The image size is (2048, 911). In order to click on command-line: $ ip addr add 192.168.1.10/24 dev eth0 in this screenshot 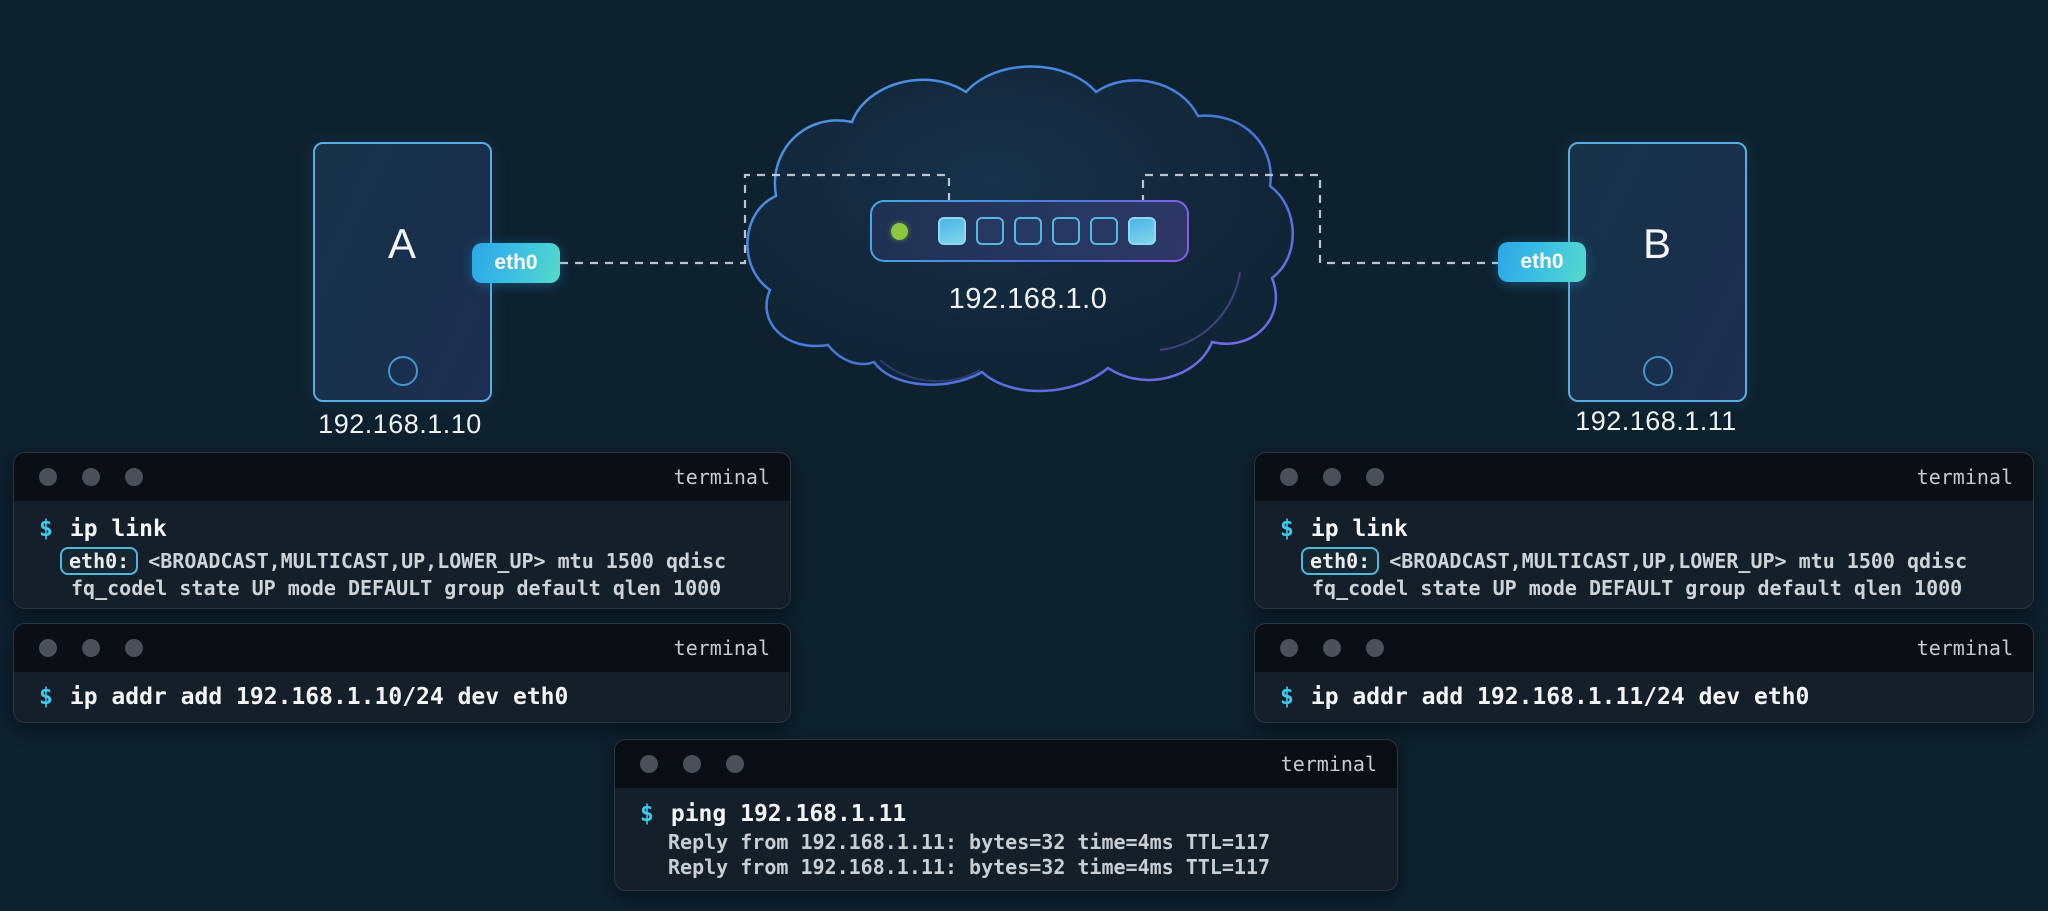, I will do `click(405, 697)`.